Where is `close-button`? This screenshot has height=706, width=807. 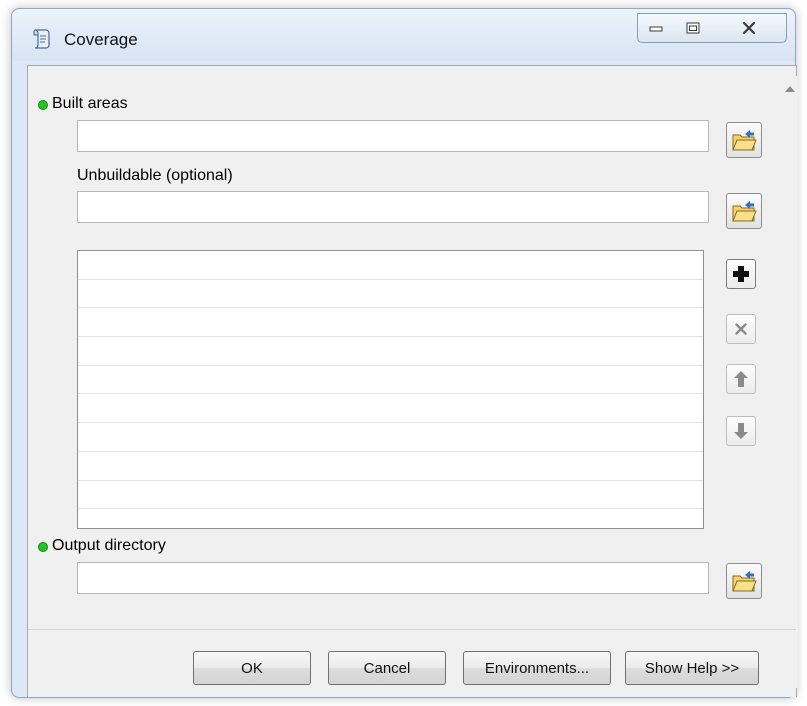
close-button is located at coordinates (749, 28).